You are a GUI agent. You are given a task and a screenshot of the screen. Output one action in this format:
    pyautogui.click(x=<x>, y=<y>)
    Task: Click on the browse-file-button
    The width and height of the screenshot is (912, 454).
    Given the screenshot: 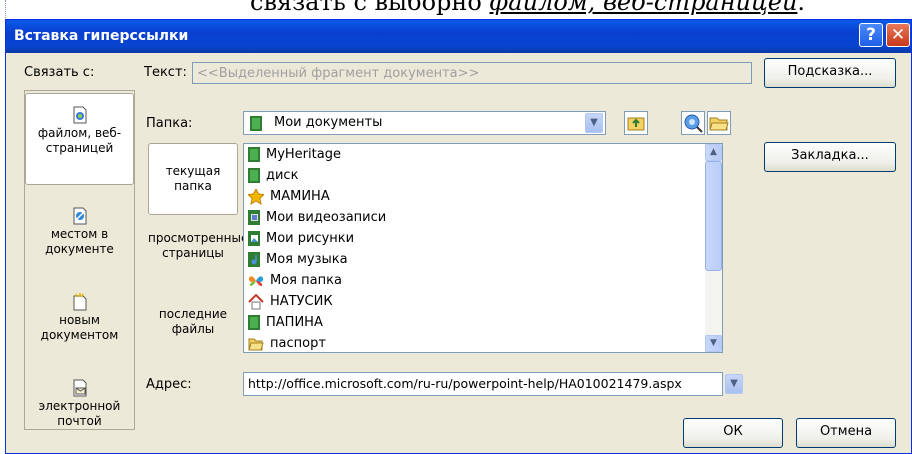 What is the action you would take?
    pyautogui.click(x=719, y=123)
    